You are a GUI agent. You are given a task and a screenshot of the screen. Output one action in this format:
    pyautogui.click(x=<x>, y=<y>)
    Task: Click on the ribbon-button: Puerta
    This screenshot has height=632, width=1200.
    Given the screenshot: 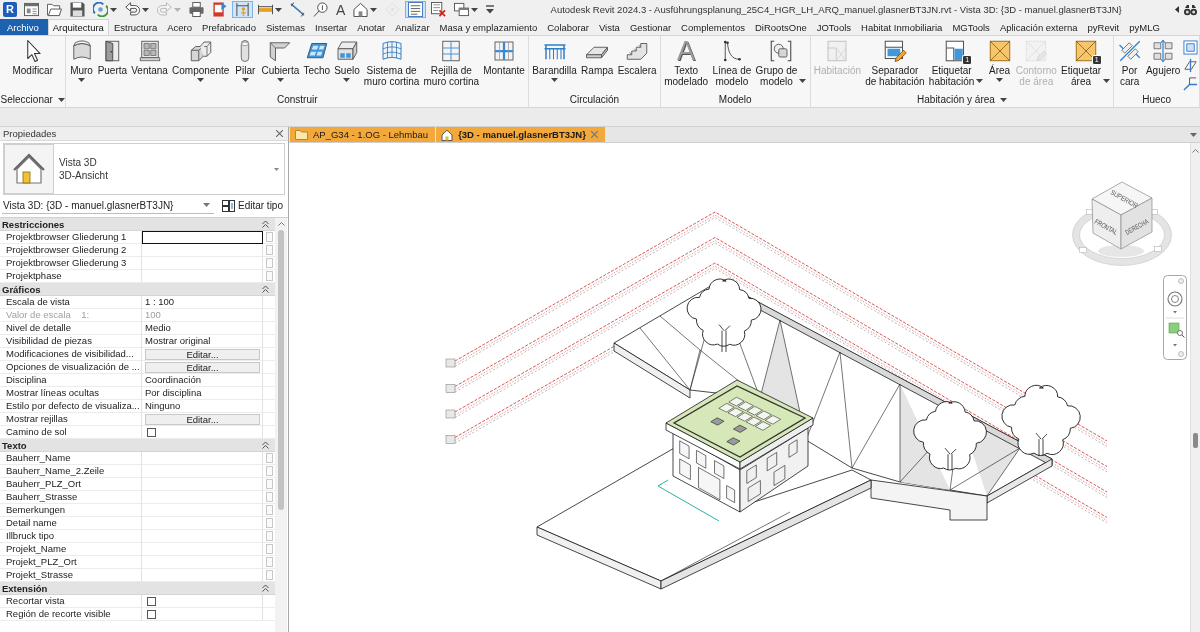 What is the action you would take?
    pyautogui.click(x=112, y=57)
    